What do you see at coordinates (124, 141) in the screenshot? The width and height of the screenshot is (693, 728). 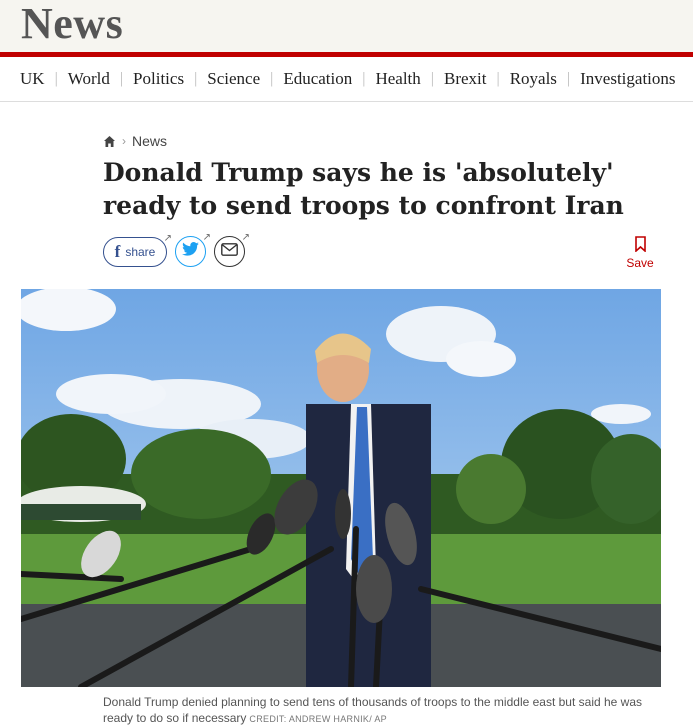 I see `chevron-right-icon: ›` at bounding box center [124, 141].